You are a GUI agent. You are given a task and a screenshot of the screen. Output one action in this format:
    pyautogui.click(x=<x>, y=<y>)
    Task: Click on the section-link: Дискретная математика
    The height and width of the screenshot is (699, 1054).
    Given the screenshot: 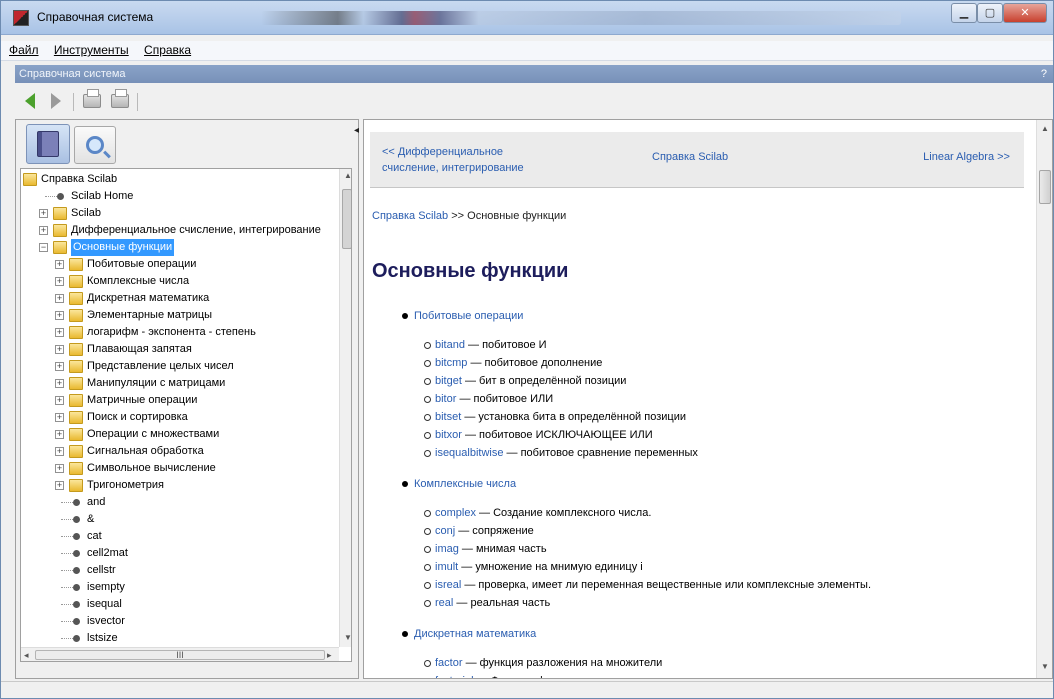 What is the action you would take?
    pyautogui.click(x=475, y=634)
    